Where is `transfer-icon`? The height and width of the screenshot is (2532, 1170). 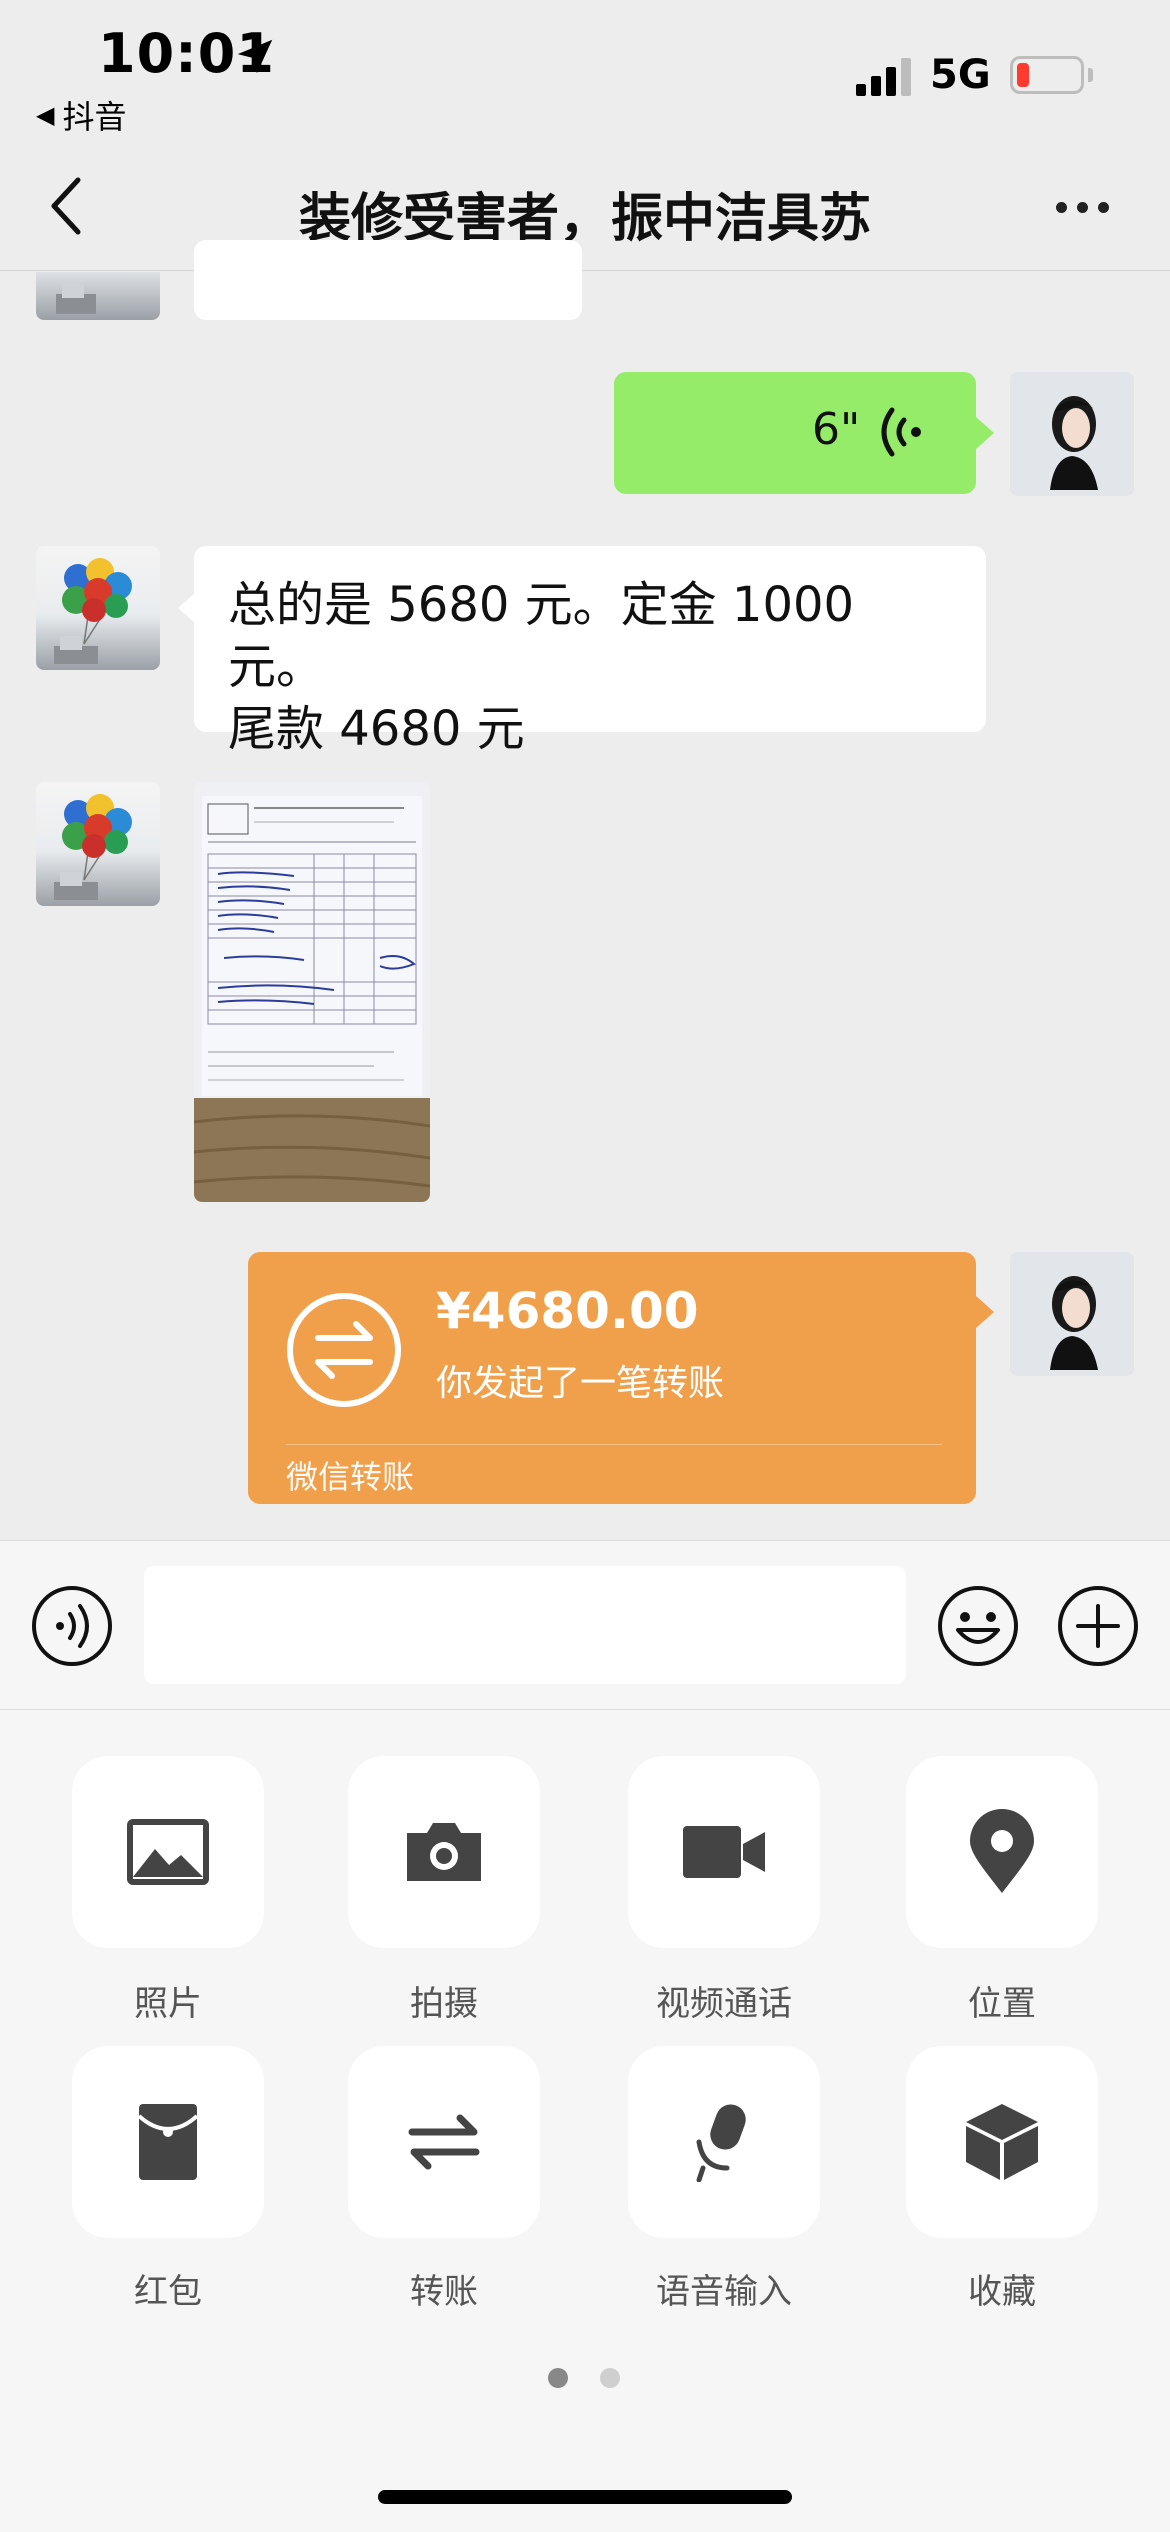 transfer-icon is located at coordinates (444, 2142).